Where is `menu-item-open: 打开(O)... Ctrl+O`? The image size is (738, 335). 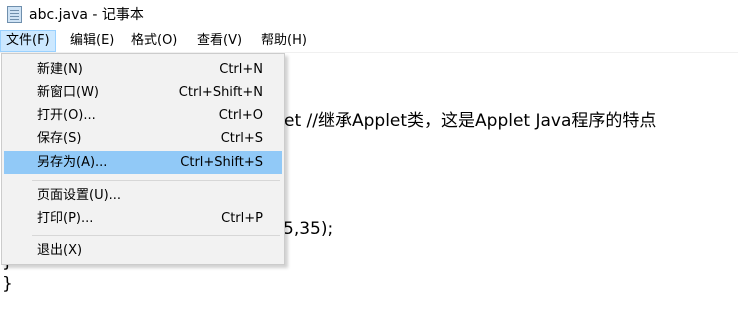
menu-item-open: 打开(O)... Ctrl+O is located at coordinates (143, 115).